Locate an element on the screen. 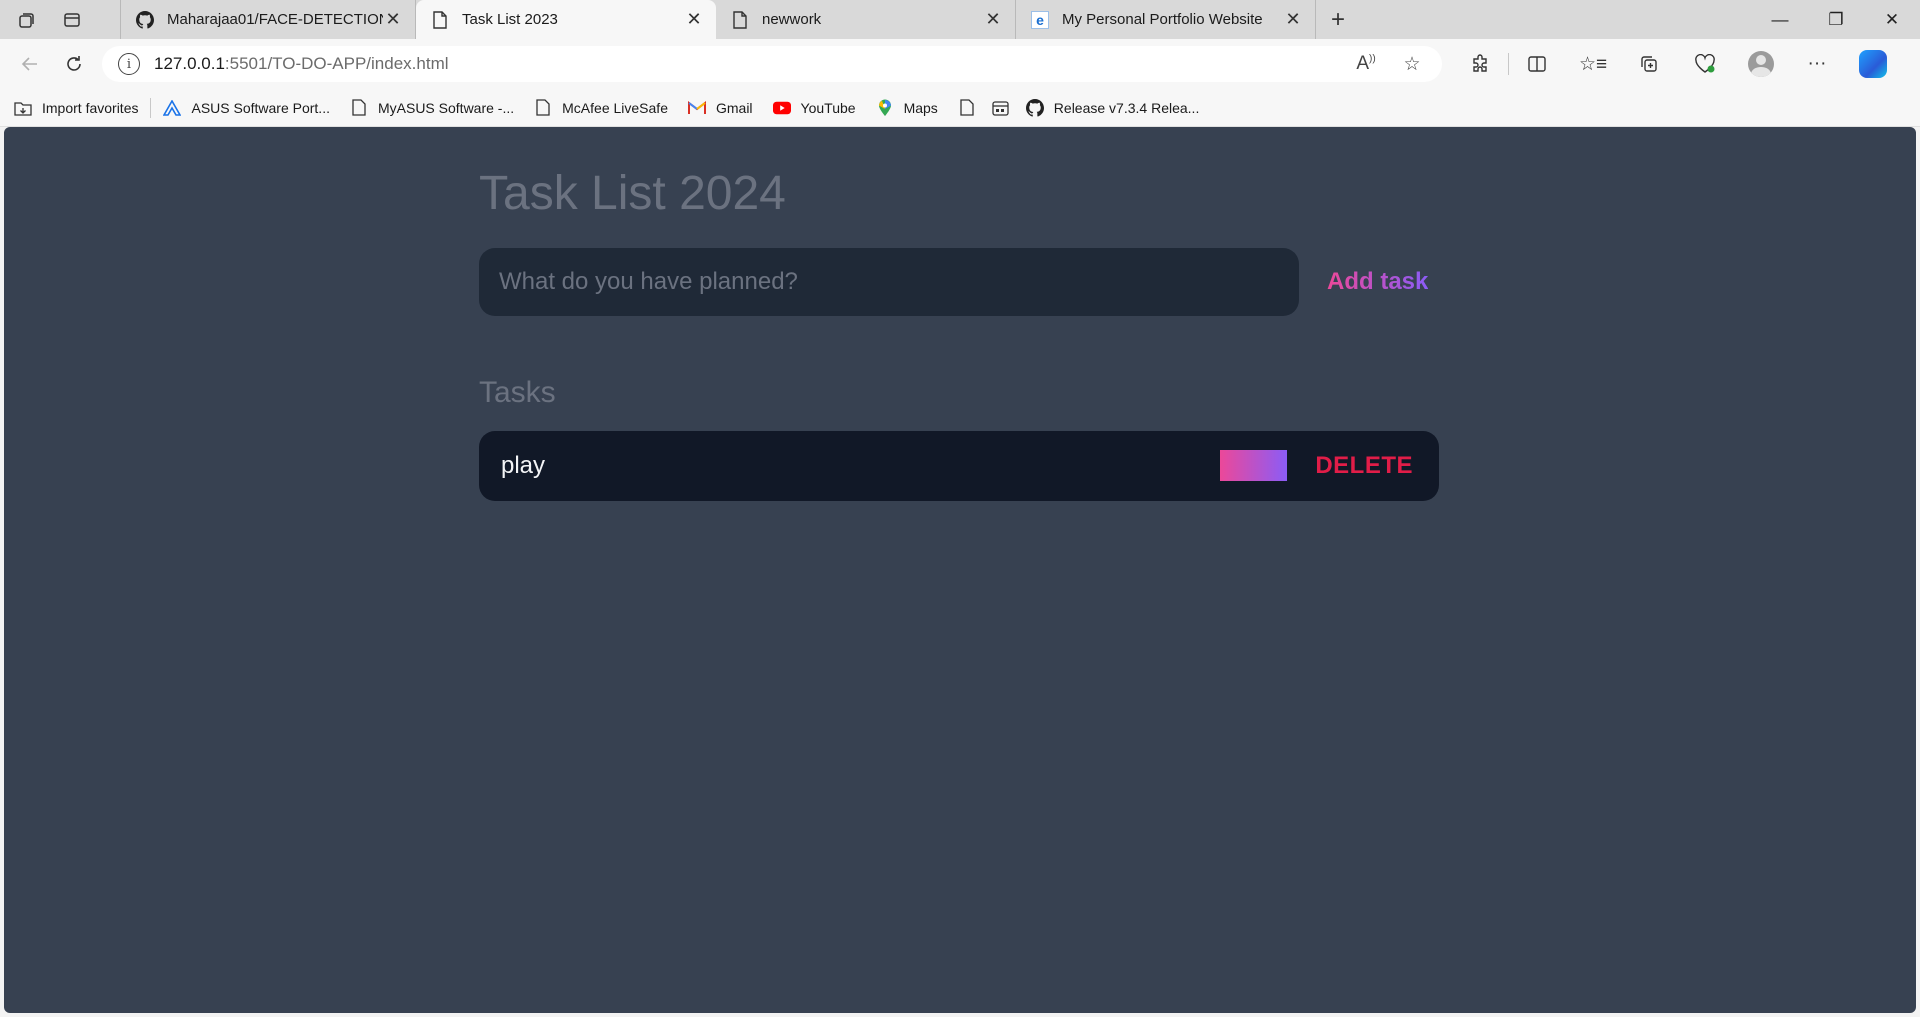 The width and height of the screenshot is (1920, 1017). edge-e-icon: e is located at coordinates (1040, 20).